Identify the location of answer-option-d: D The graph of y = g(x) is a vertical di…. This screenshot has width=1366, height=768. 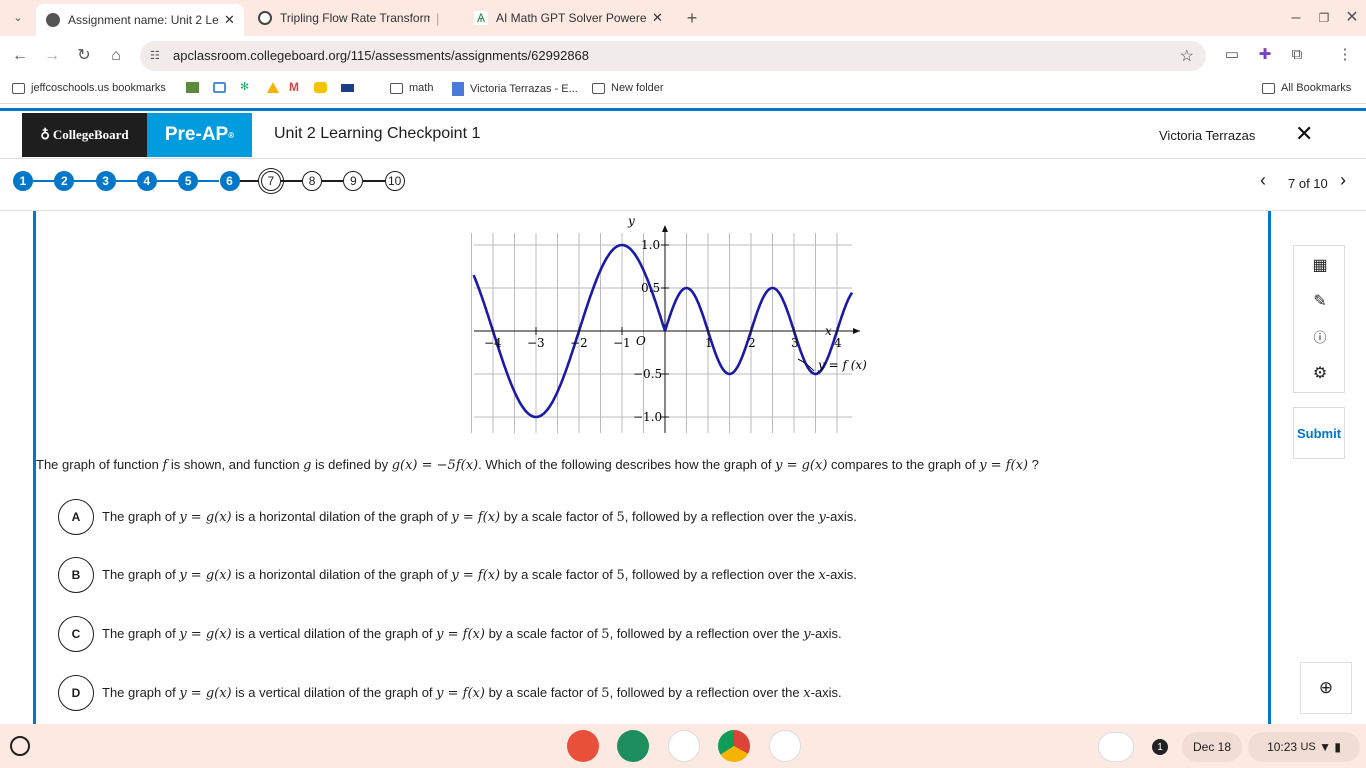
(558, 693).